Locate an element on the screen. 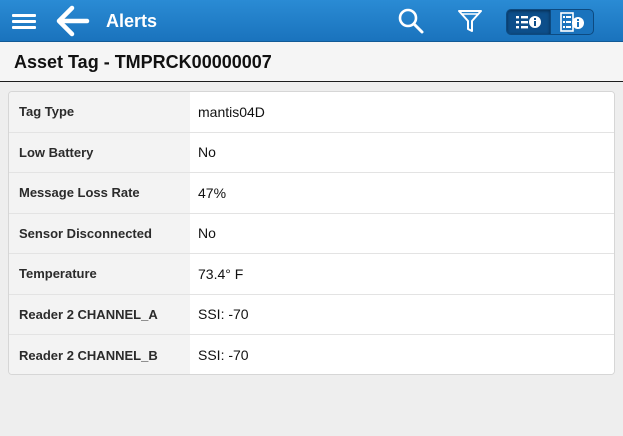  search-icon-graphic is located at coordinates (411, 21).